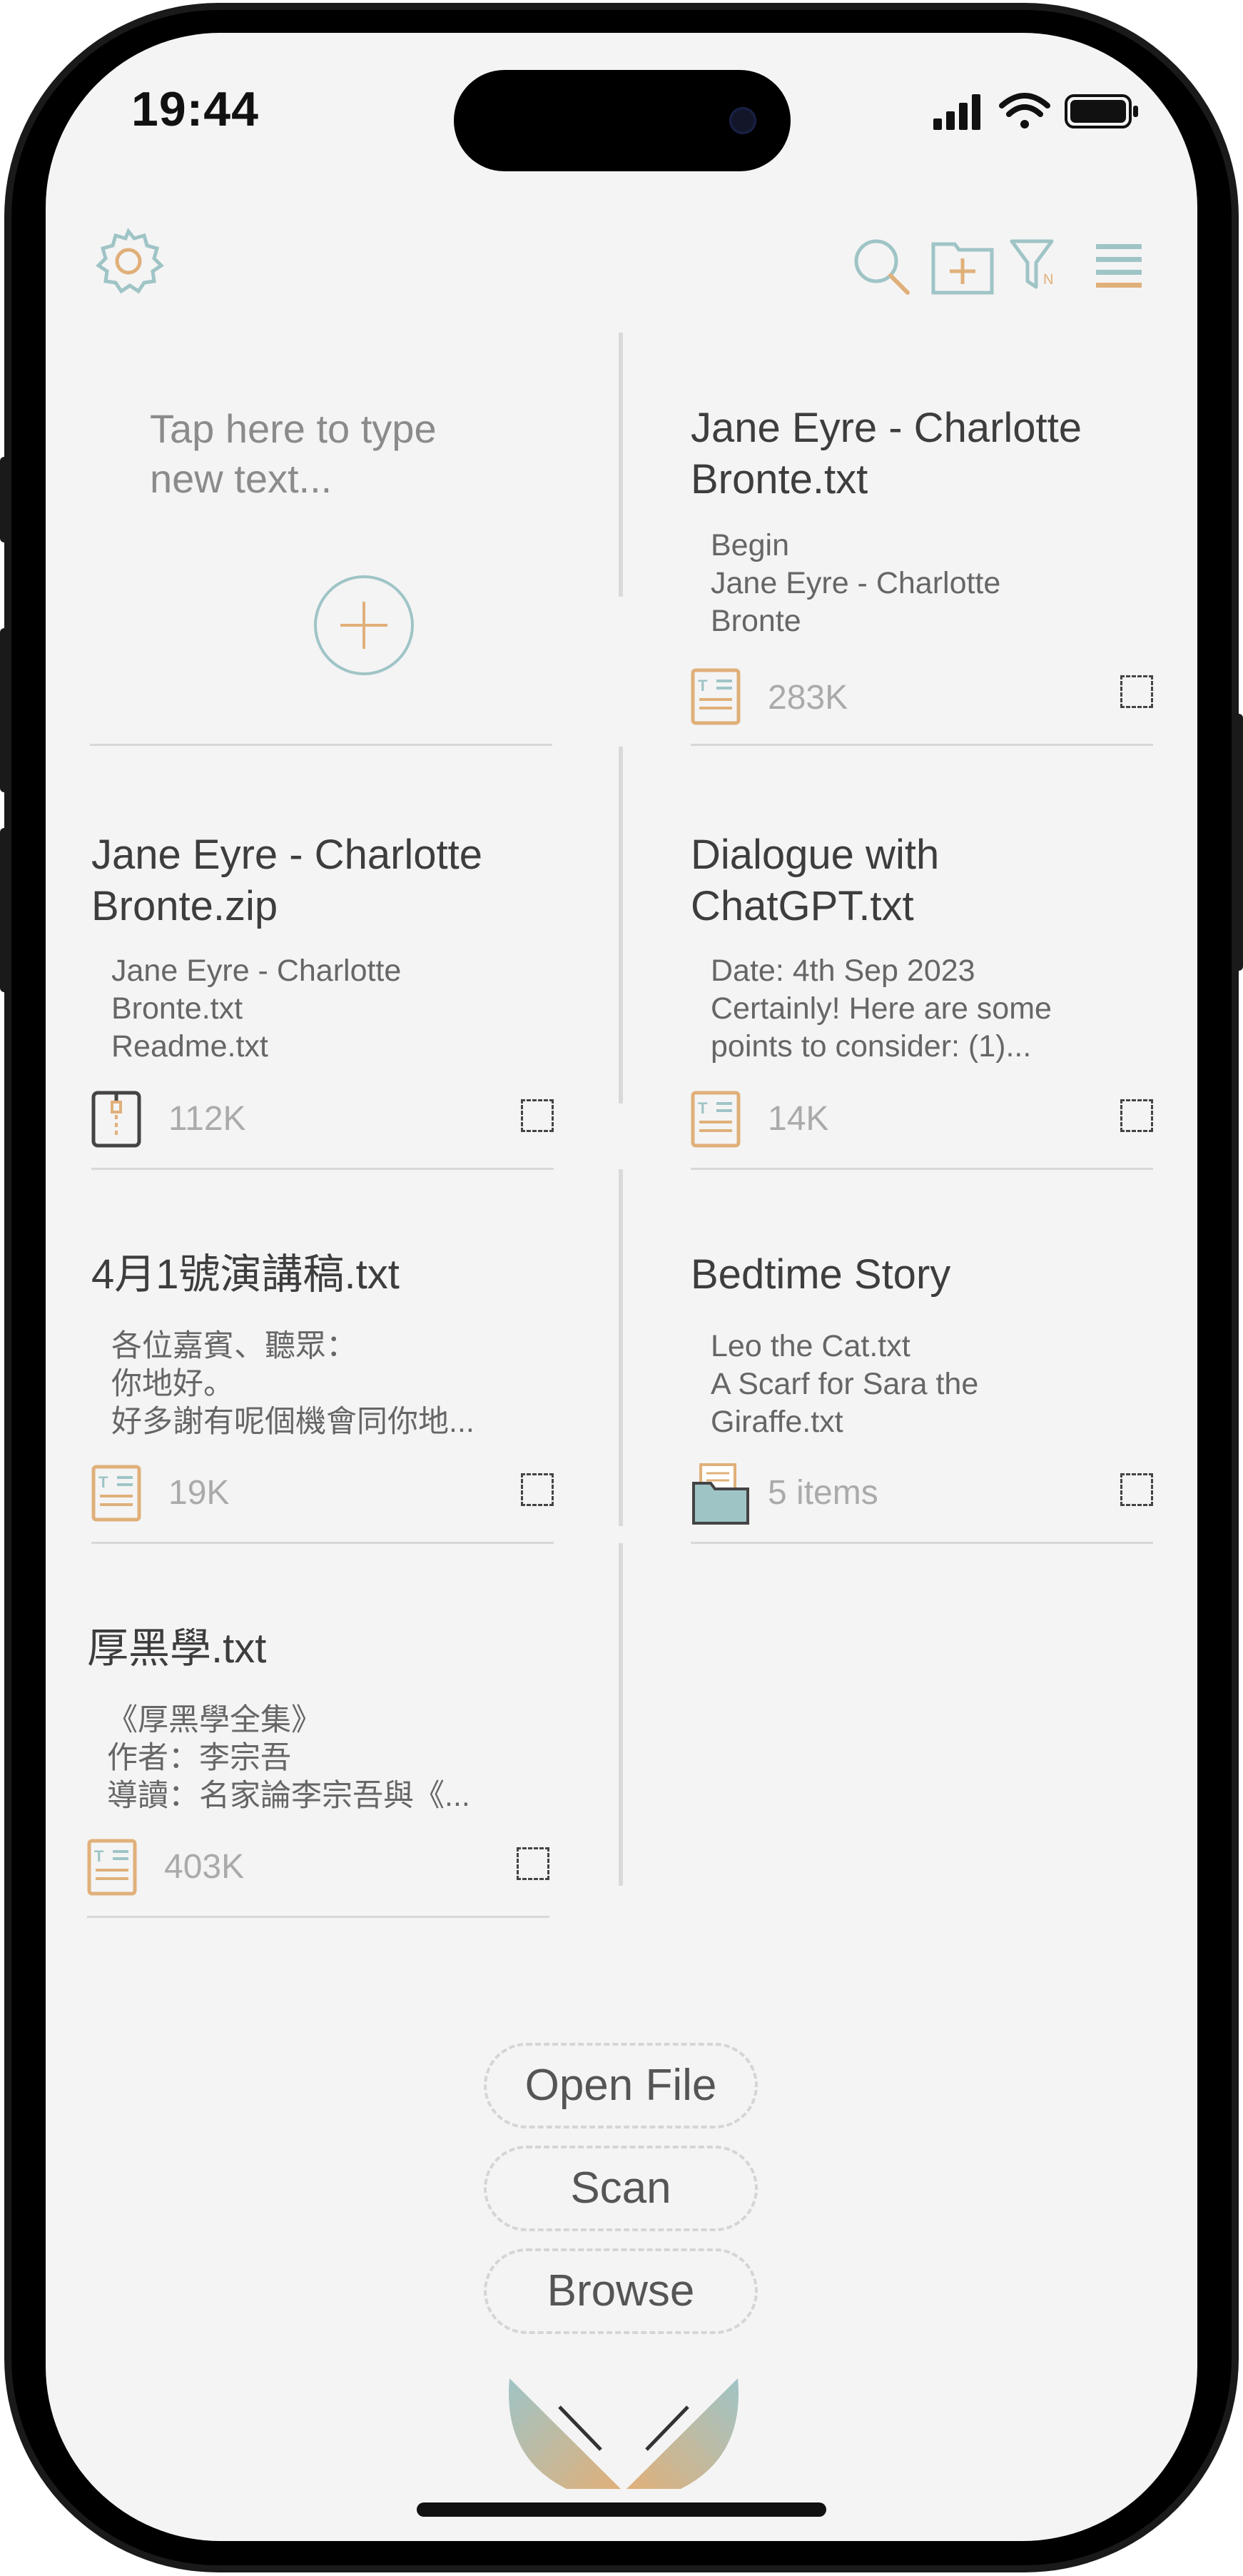 The image size is (1243, 2576). What do you see at coordinates (116, 1121) in the screenshot?
I see `zip-file-icon` at bounding box center [116, 1121].